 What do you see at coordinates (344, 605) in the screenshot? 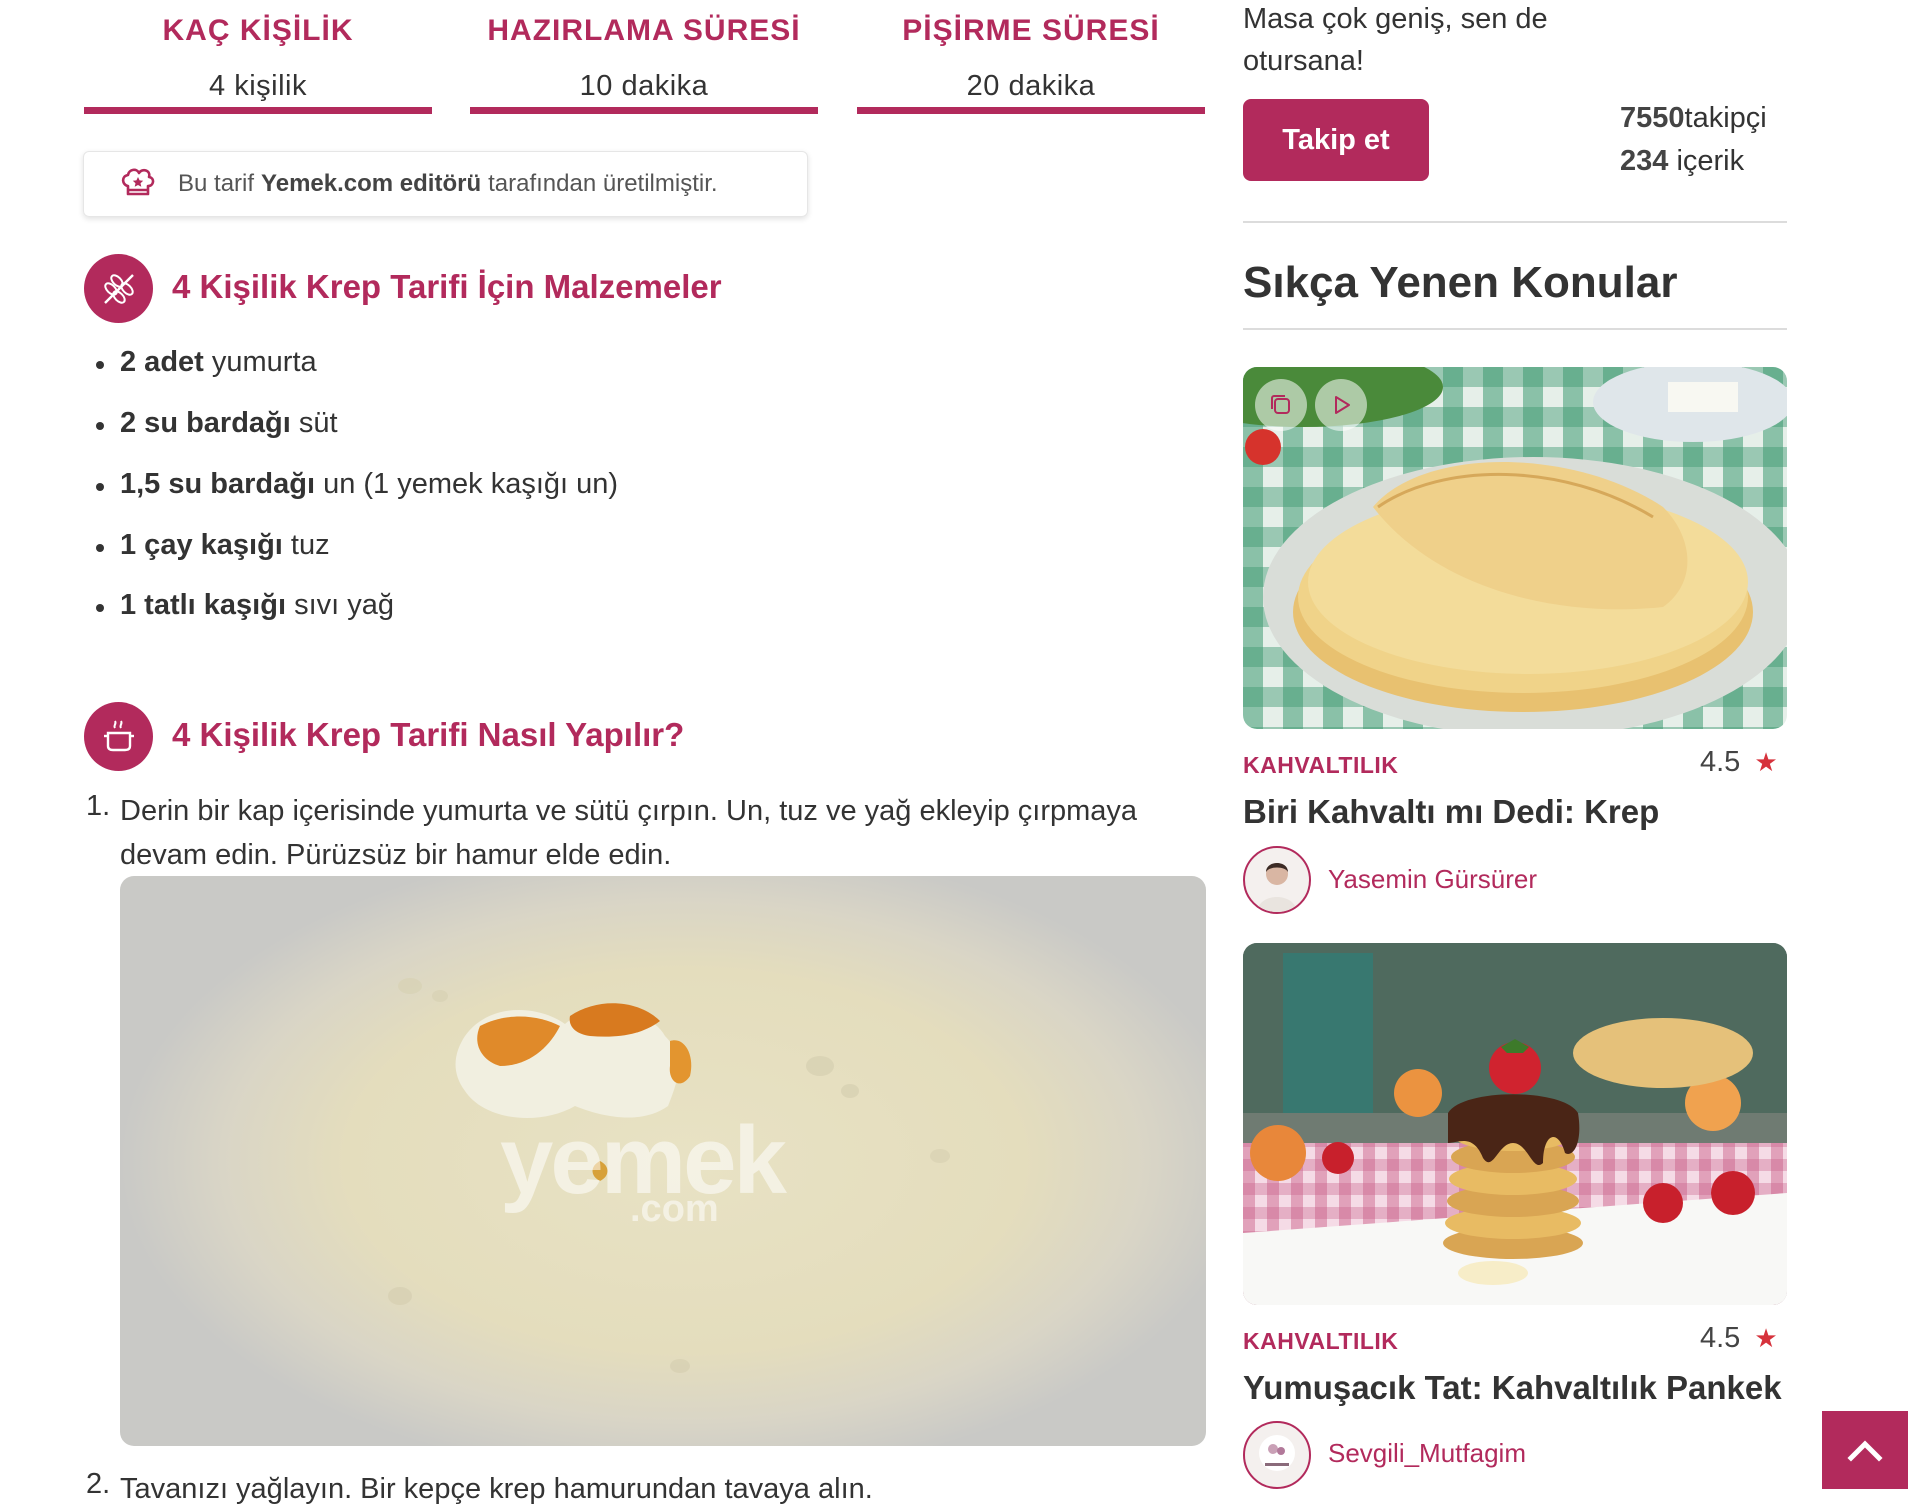
I see `ingredient-name: sıvı yağ` at bounding box center [344, 605].